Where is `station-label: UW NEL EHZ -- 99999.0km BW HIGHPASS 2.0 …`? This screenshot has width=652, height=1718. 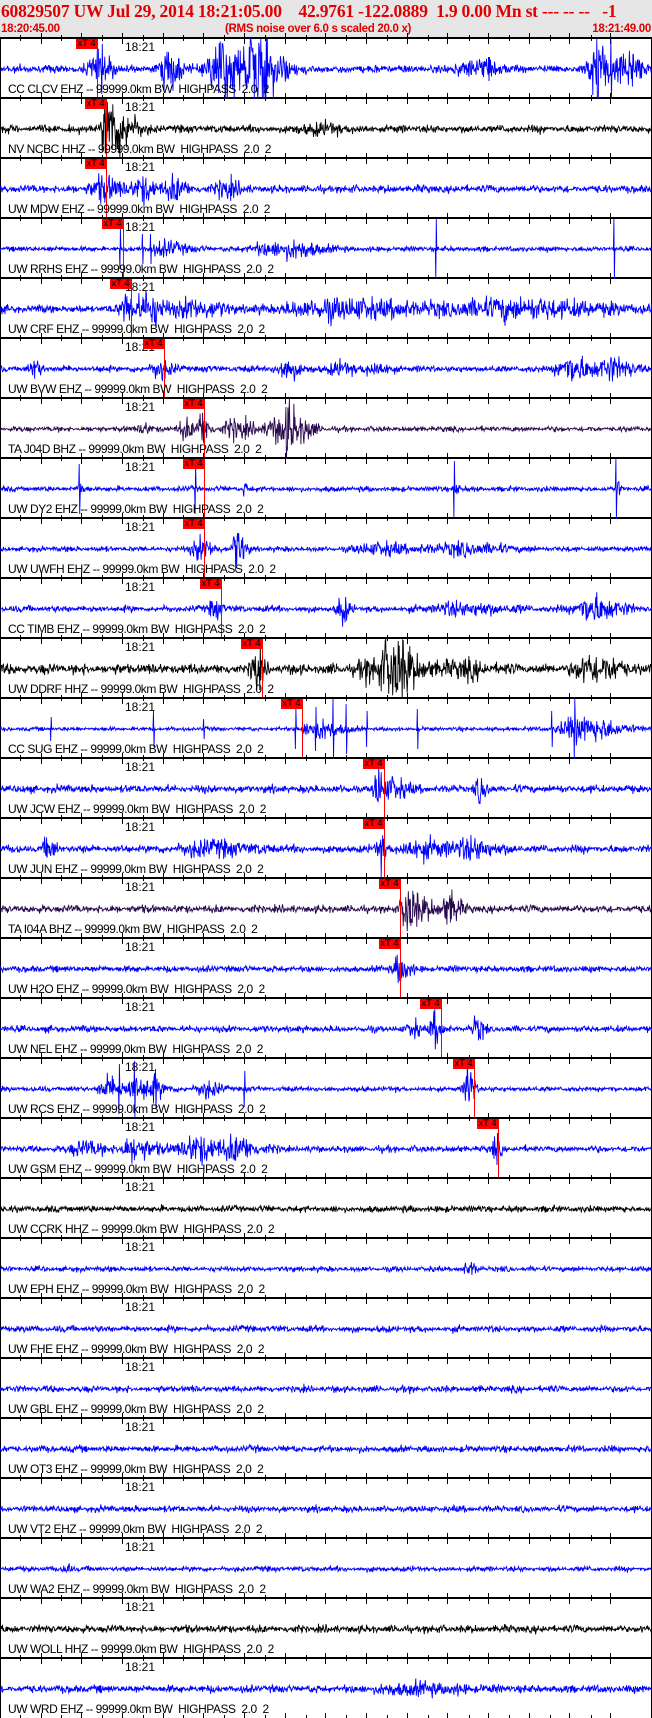
station-label: UW NEL EHZ -- 99999.0km BW HIGHPASS 2.0 … is located at coordinates (135, 1049).